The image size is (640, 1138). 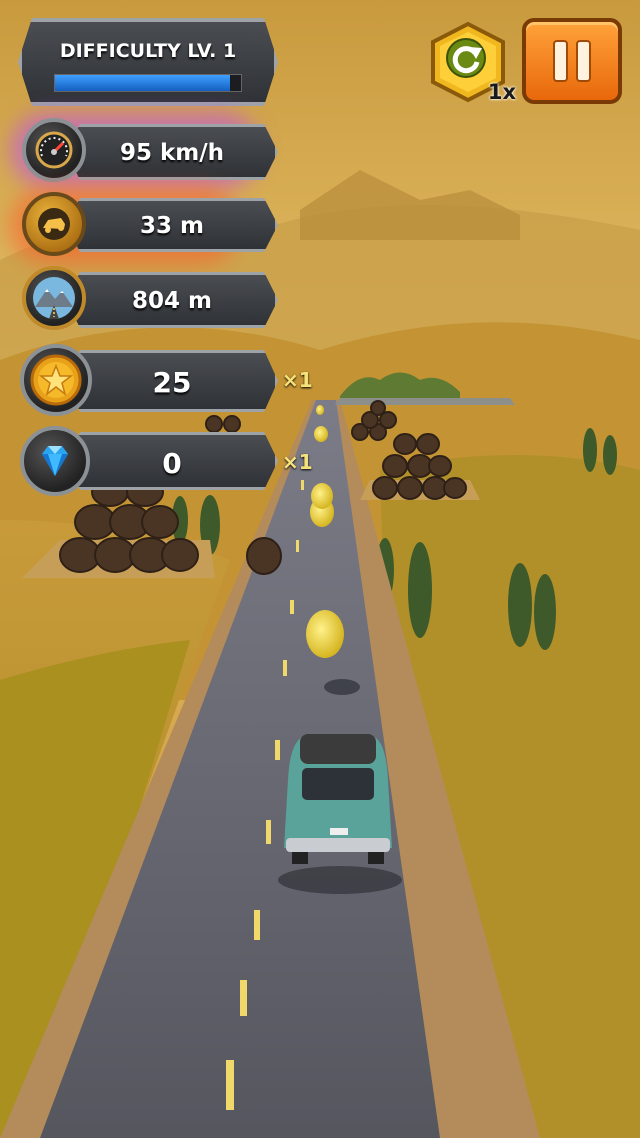 I want to click on distance-badge, so click(x=54, y=298).